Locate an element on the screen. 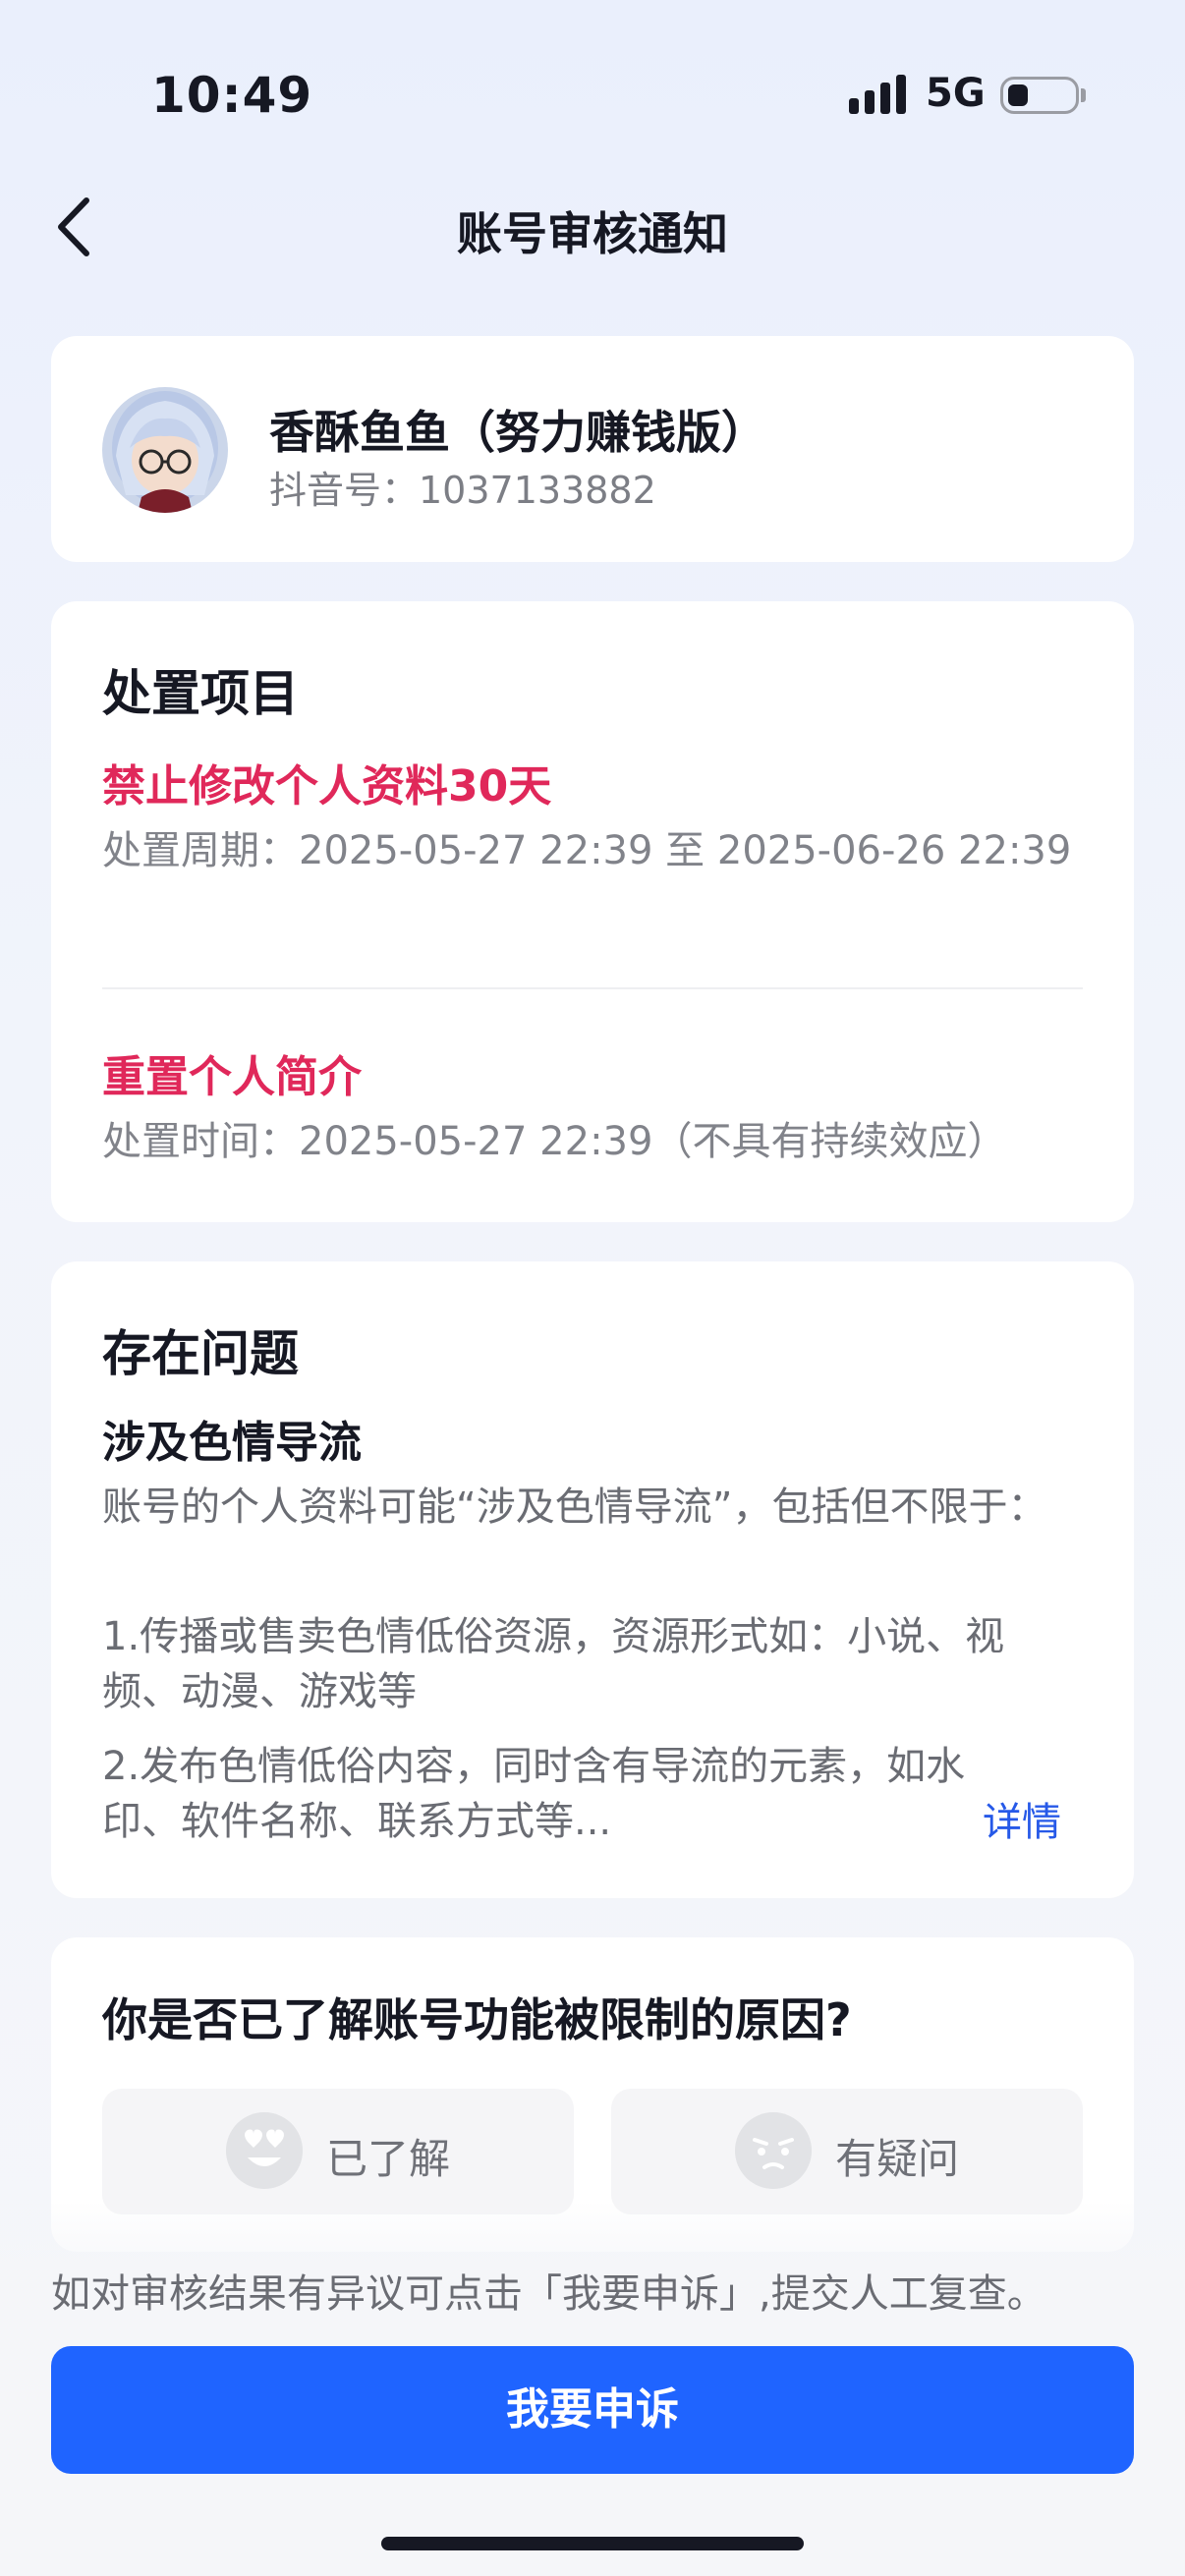  disposition-title: 处置项目 is located at coordinates (200, 693).